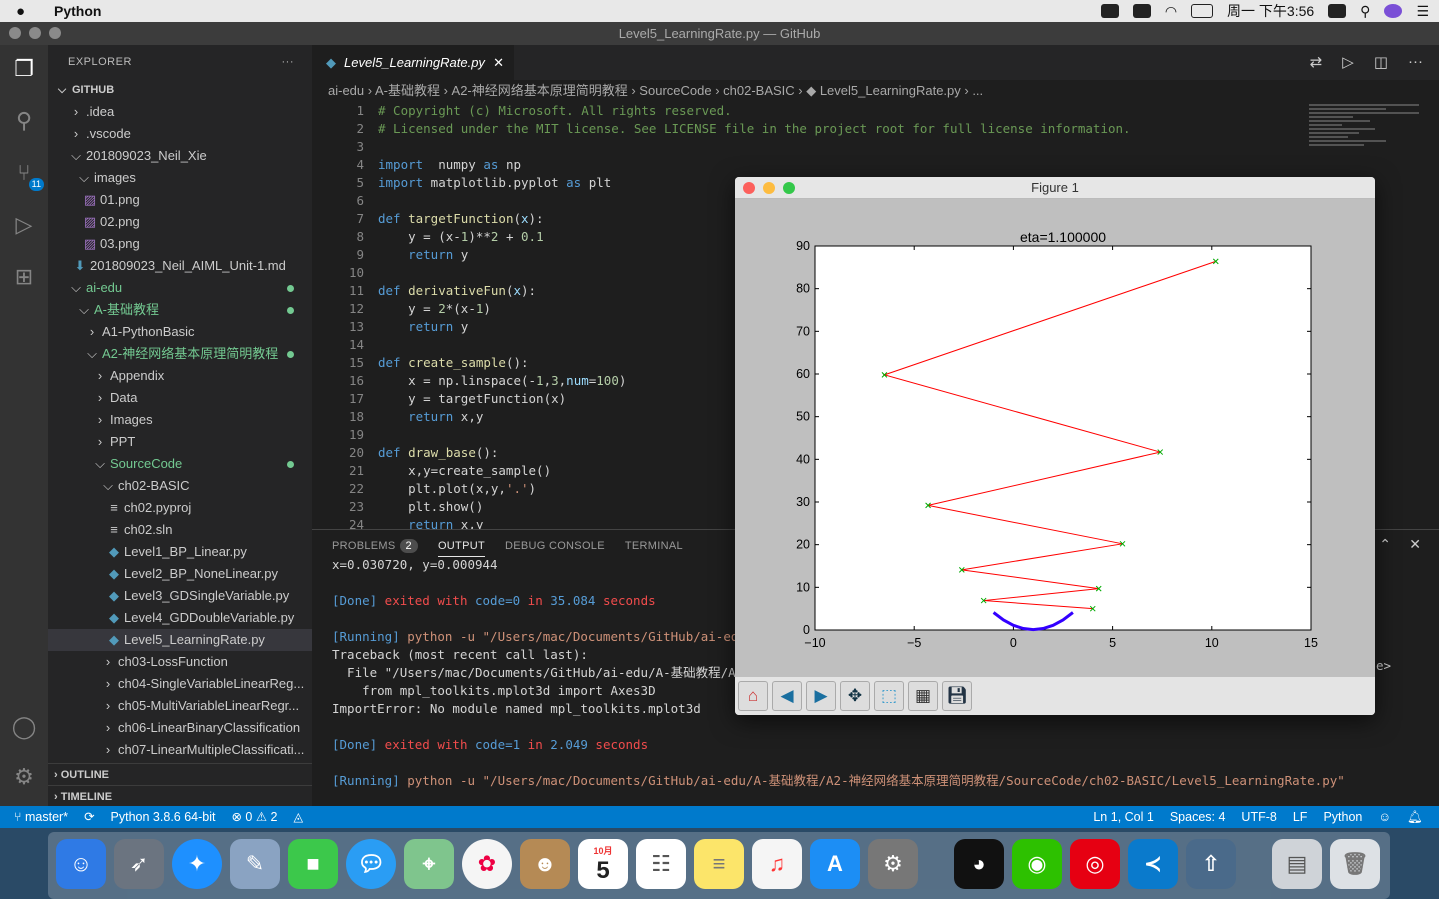 The height and width of the screenshot is (899, 1439). What do you see at coordinates (24, 225) in the screenshot?
I see `run-debug-icon: ▷` at bounding box center [24, 225].